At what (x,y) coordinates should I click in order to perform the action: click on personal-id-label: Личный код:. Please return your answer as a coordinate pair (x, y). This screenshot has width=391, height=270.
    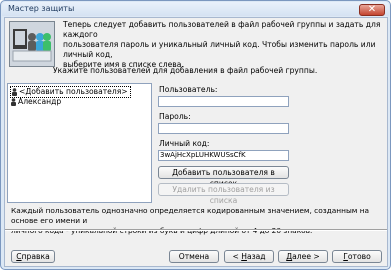
    Looking at the image, I should click on (184, 143).